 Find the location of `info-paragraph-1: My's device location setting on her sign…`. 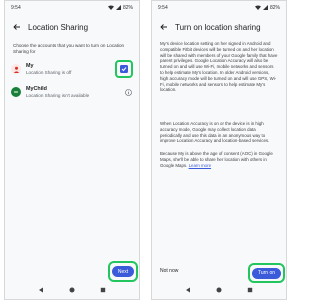

info-paragraph-1: My's device location setting on her sign… is located at coordinates (219, 67).